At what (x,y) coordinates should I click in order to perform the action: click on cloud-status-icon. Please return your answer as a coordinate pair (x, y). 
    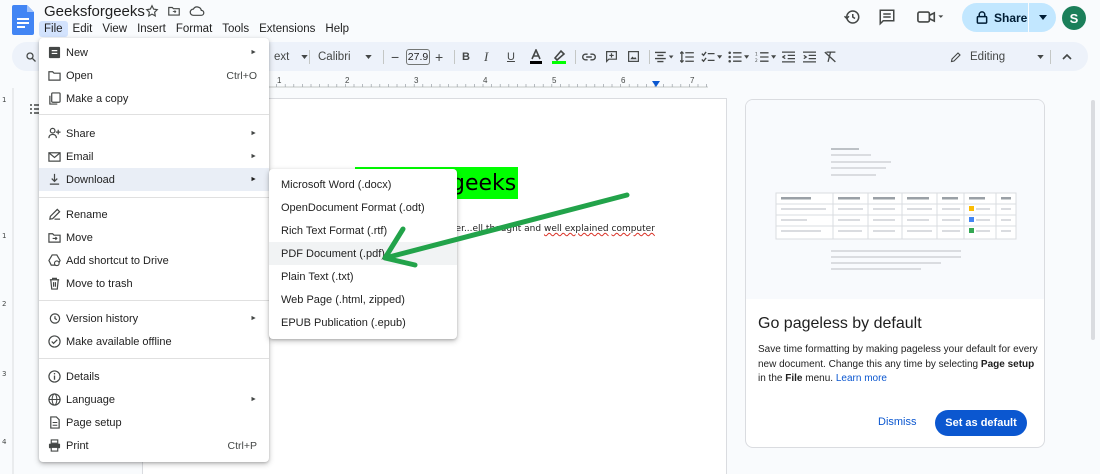
    Looking at the image, I should click on (197, 11).